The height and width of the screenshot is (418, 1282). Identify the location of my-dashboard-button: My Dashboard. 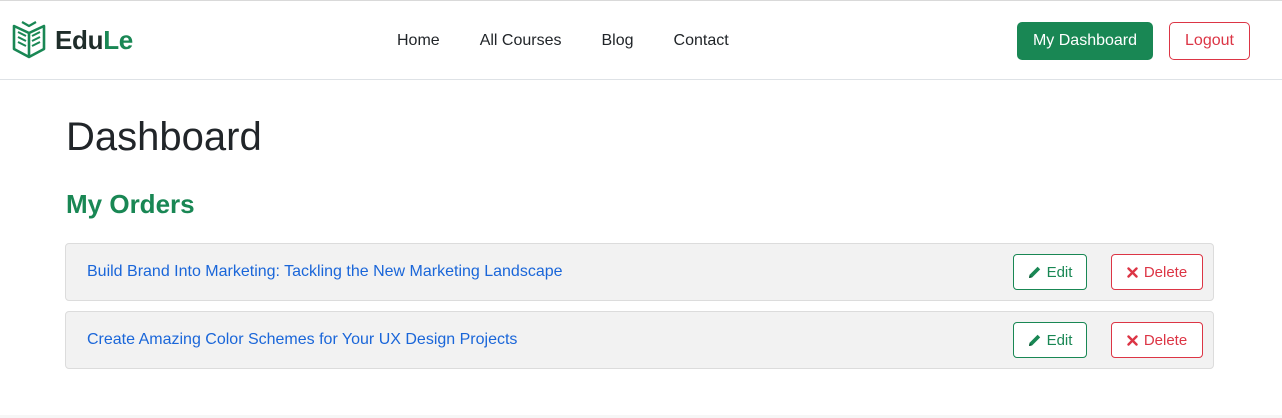
(1085, 41).